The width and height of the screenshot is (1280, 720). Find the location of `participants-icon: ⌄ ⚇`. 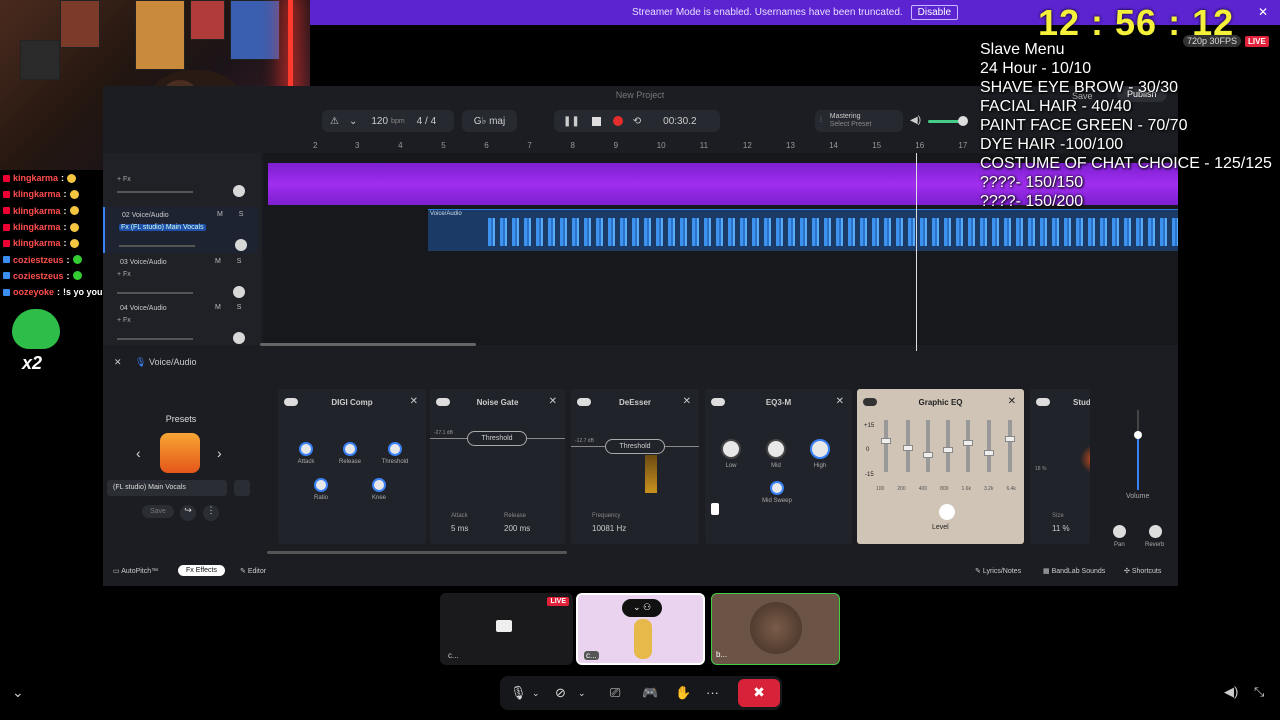

participants-icon: ⌄ ⚇ is located at coordinates (642, 608).